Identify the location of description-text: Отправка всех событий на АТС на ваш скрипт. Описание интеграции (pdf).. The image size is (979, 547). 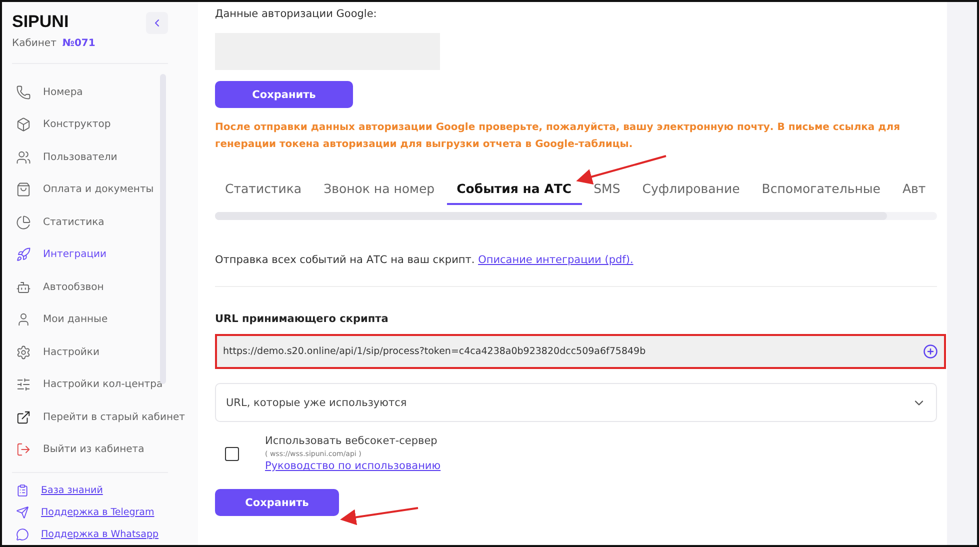
(424, 260).